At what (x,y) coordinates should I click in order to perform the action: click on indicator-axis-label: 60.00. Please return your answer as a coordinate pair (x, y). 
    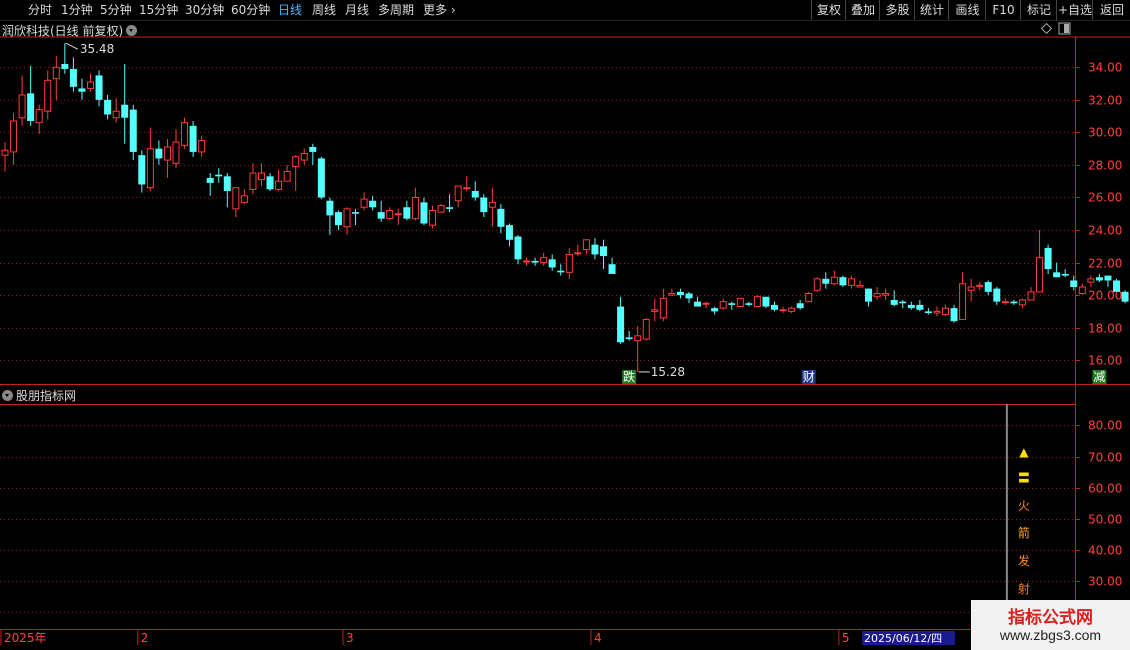
    Looking at the image, I should click on (1105, 489).